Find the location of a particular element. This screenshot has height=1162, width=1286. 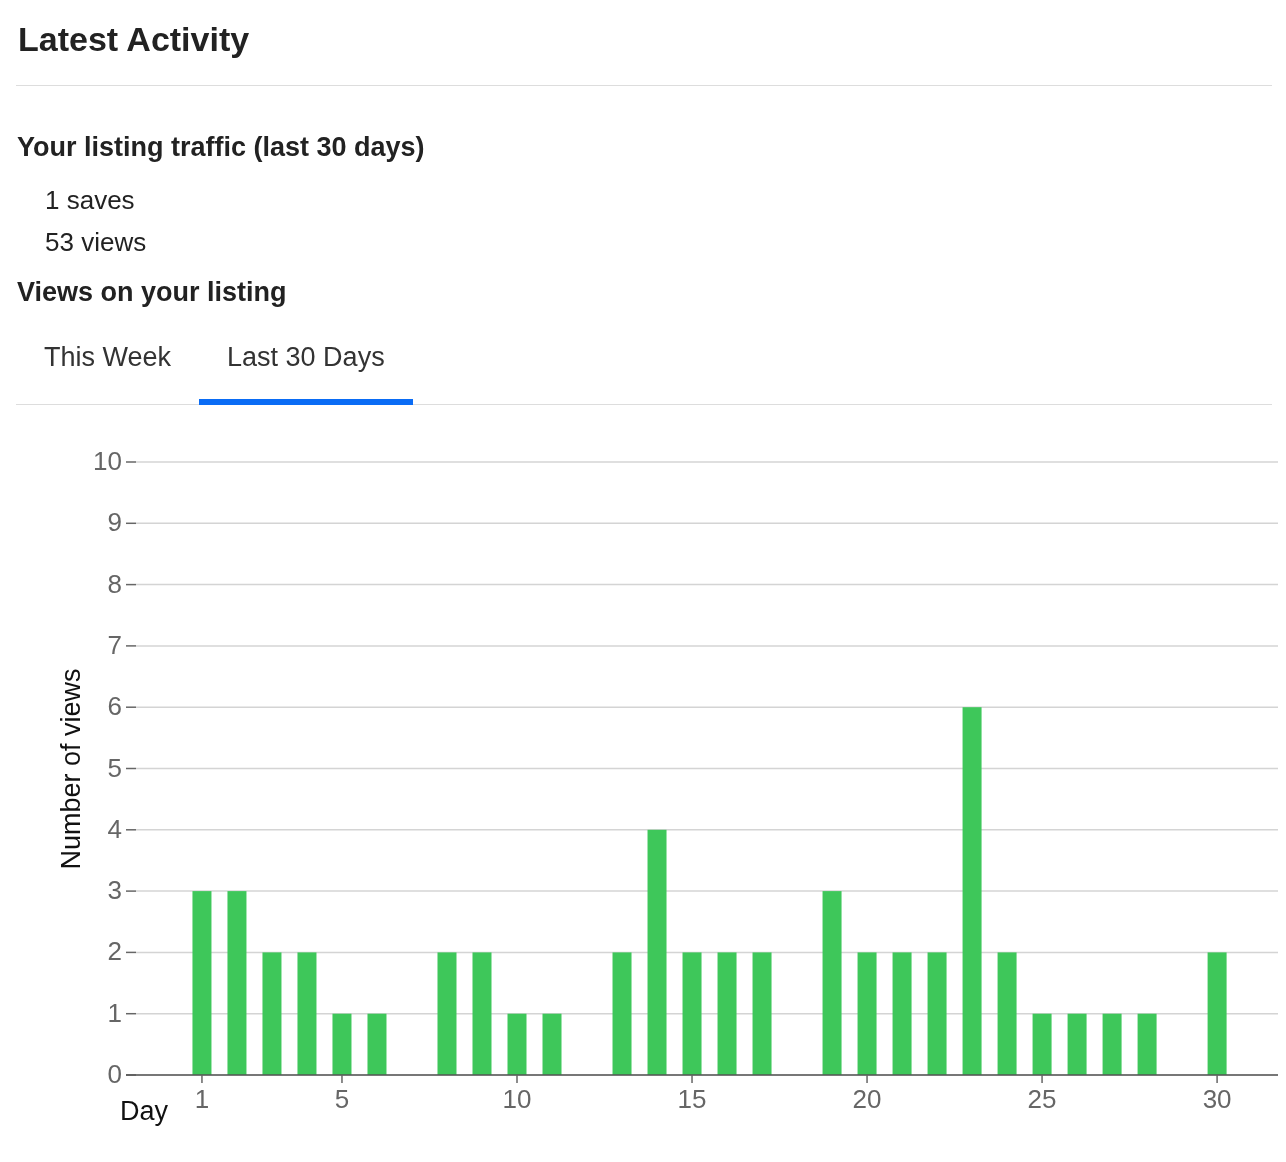

x-axis-tick-label: 25 is located at coordinates (1042, 1099).